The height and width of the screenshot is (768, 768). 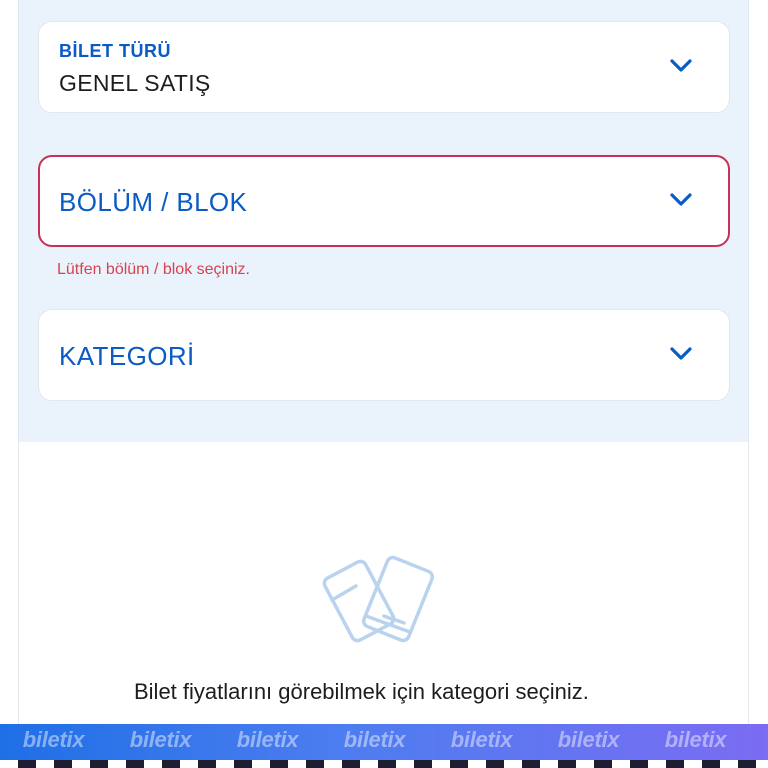 I want to click on ticket-type-label: BİLET TÜRÜ, so click(x=115, y=51).